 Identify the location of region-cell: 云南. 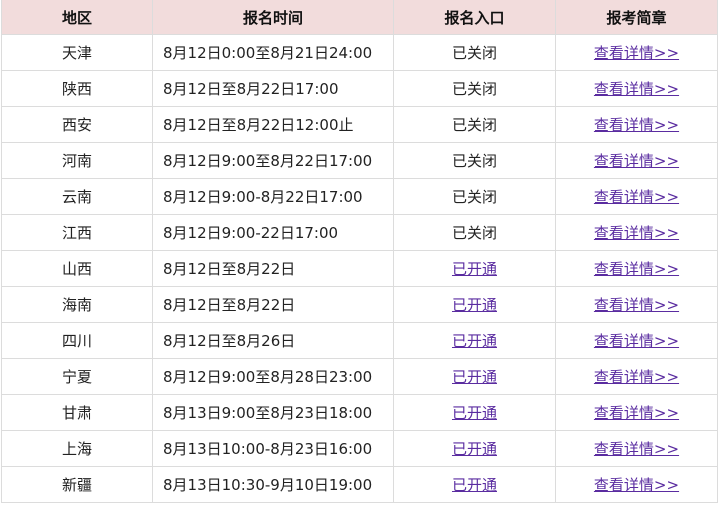
(77, 196).